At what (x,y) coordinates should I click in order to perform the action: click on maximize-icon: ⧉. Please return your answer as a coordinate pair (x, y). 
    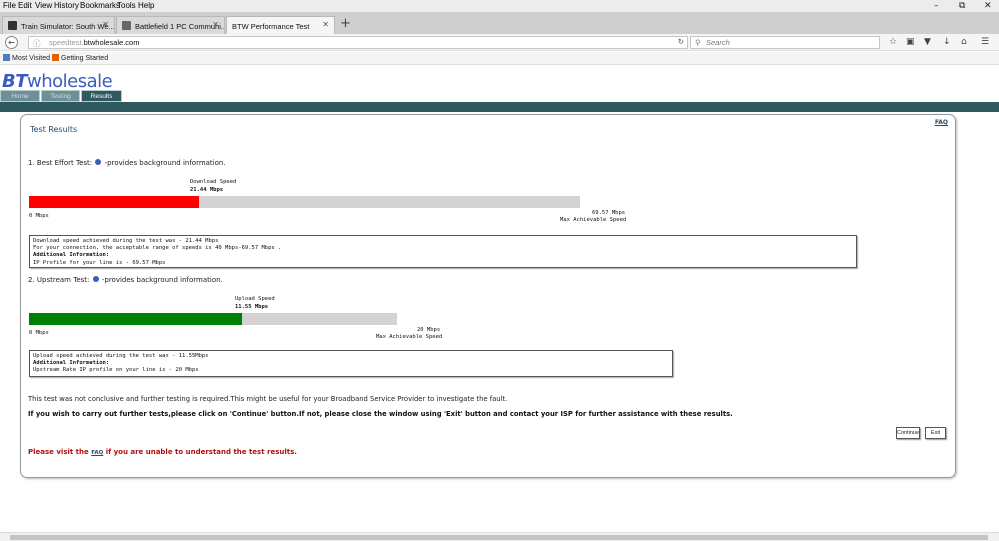
    Looking at the image, I should click on (962, 6).